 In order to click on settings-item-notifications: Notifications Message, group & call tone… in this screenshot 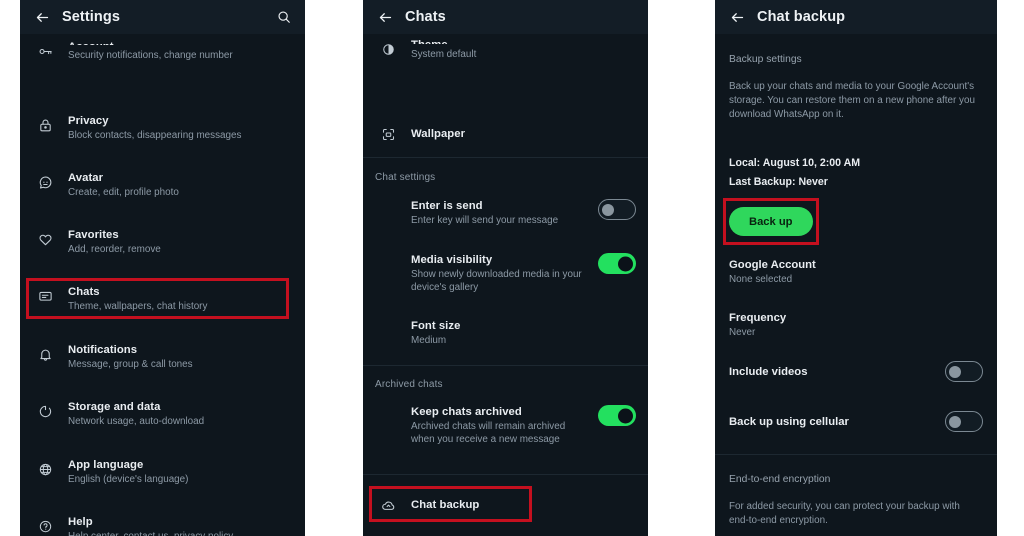, I will do `click(162, 357)`.